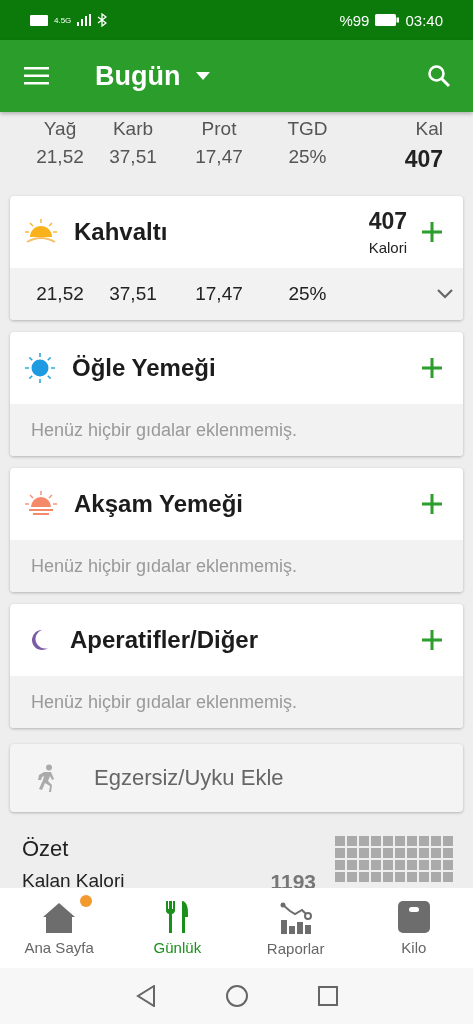 The width and height of the screenshot is (473, 1024). What do you see at coordinates (219, 157) in the screenshot?
I see `total-value: 17,47` at bounding box center [219, 157].